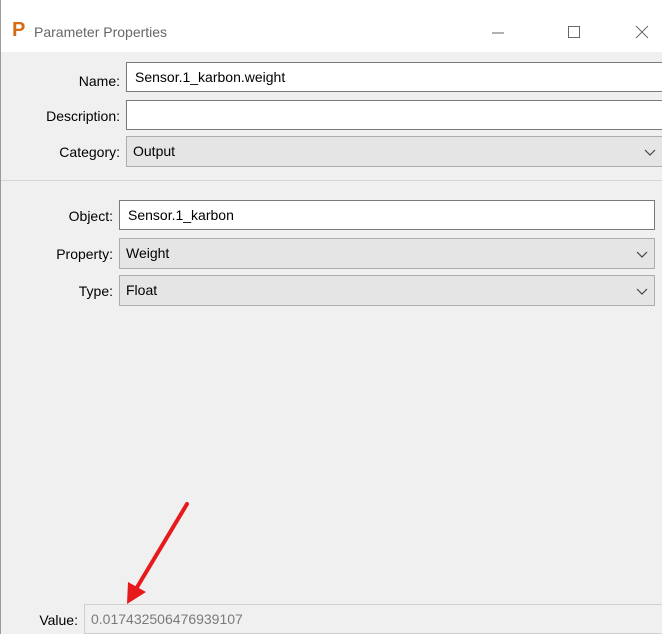  Describe the element at coordinates (90, 216) in the screenshot. I see `object-label: Object:` at that location.